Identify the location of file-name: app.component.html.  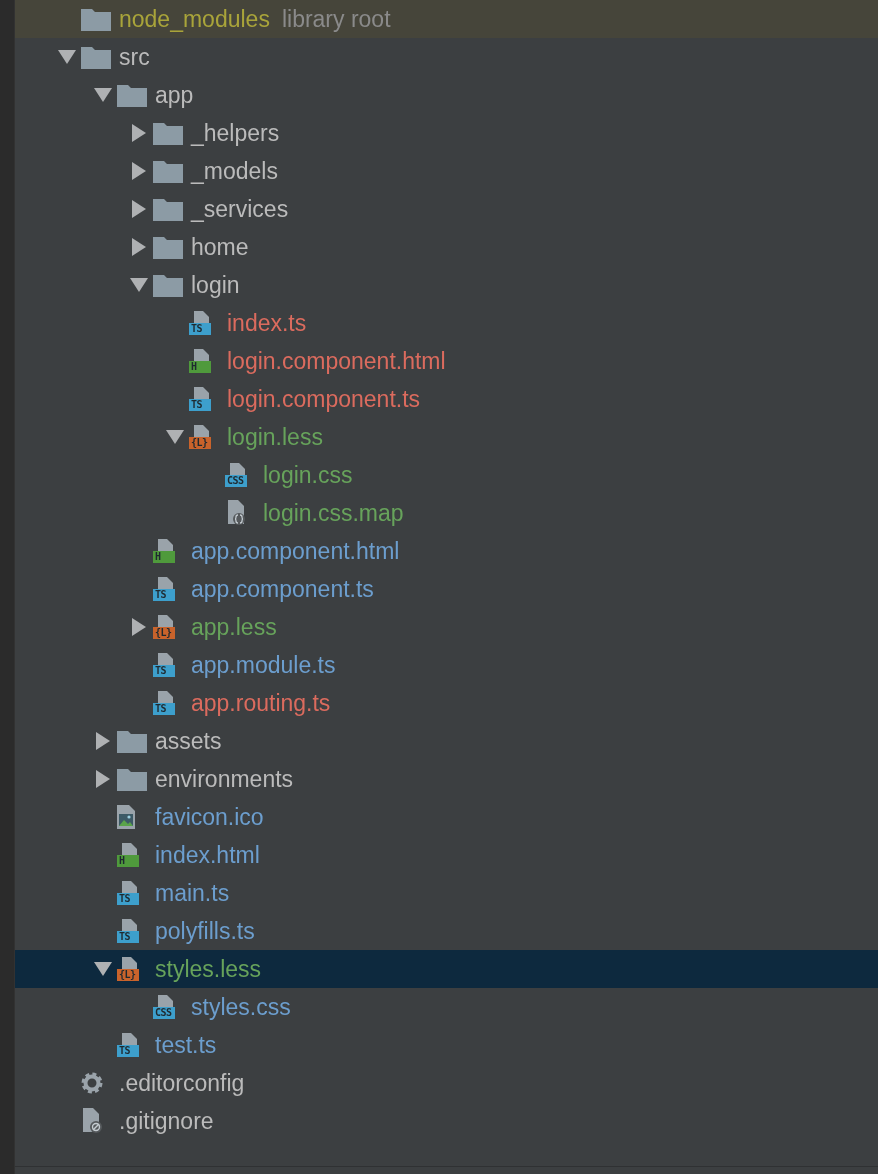
(295, 551).